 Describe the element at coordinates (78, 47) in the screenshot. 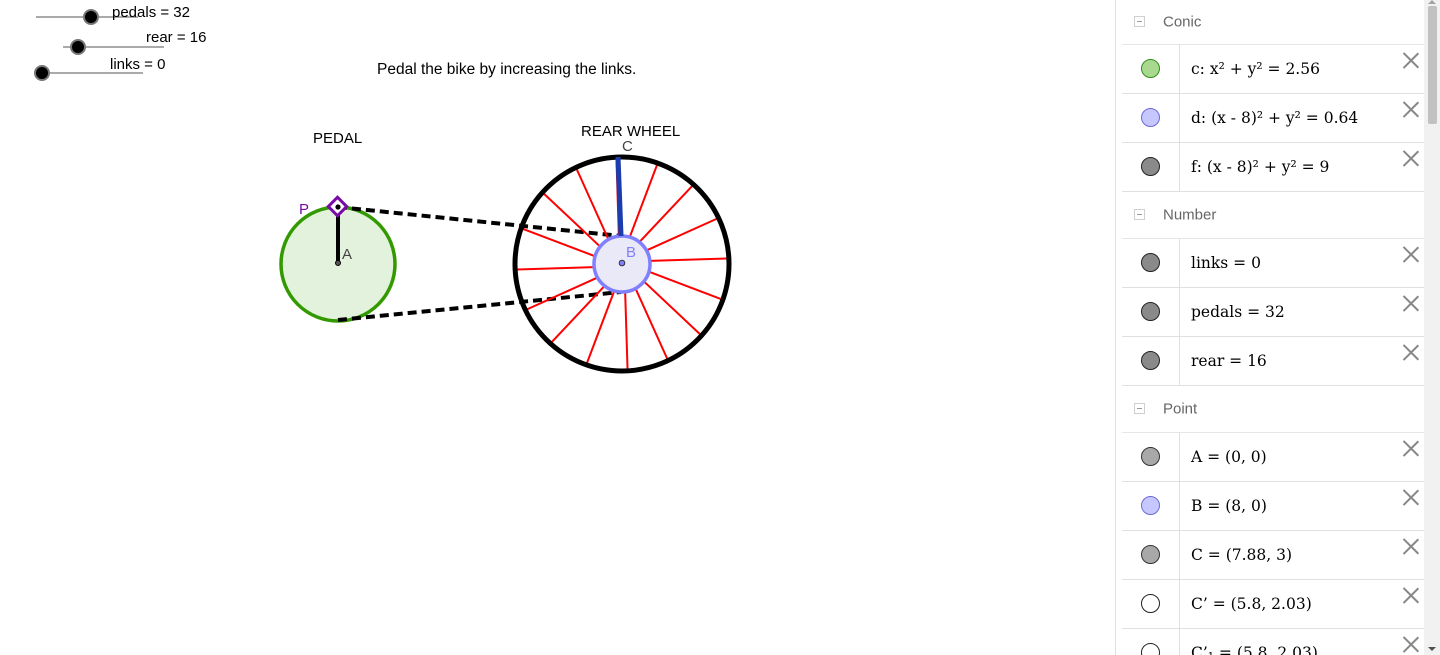

I see `slider-rear-knob` at that location.